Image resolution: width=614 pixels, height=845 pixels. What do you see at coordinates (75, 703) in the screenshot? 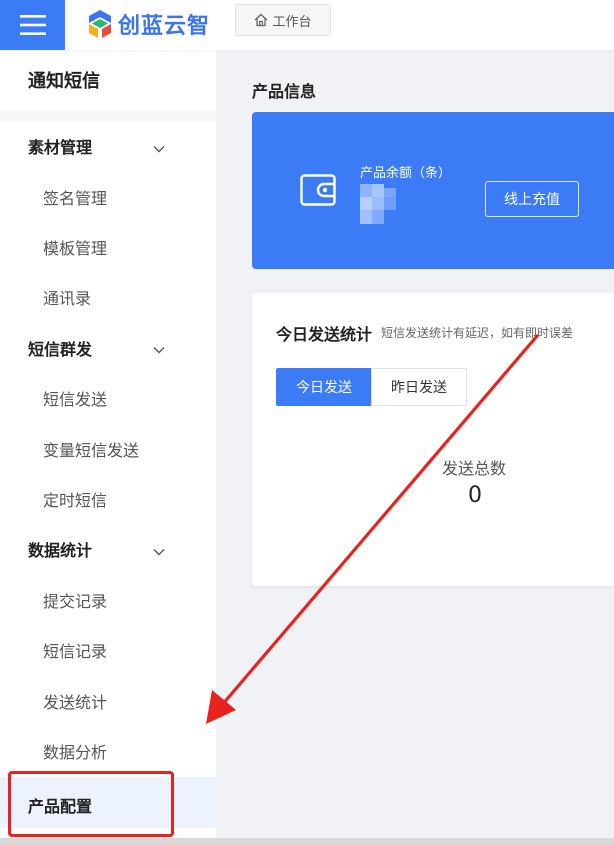
I see `sidebar-item-send-stats: 发送统计` at bounding box center [75, 703].